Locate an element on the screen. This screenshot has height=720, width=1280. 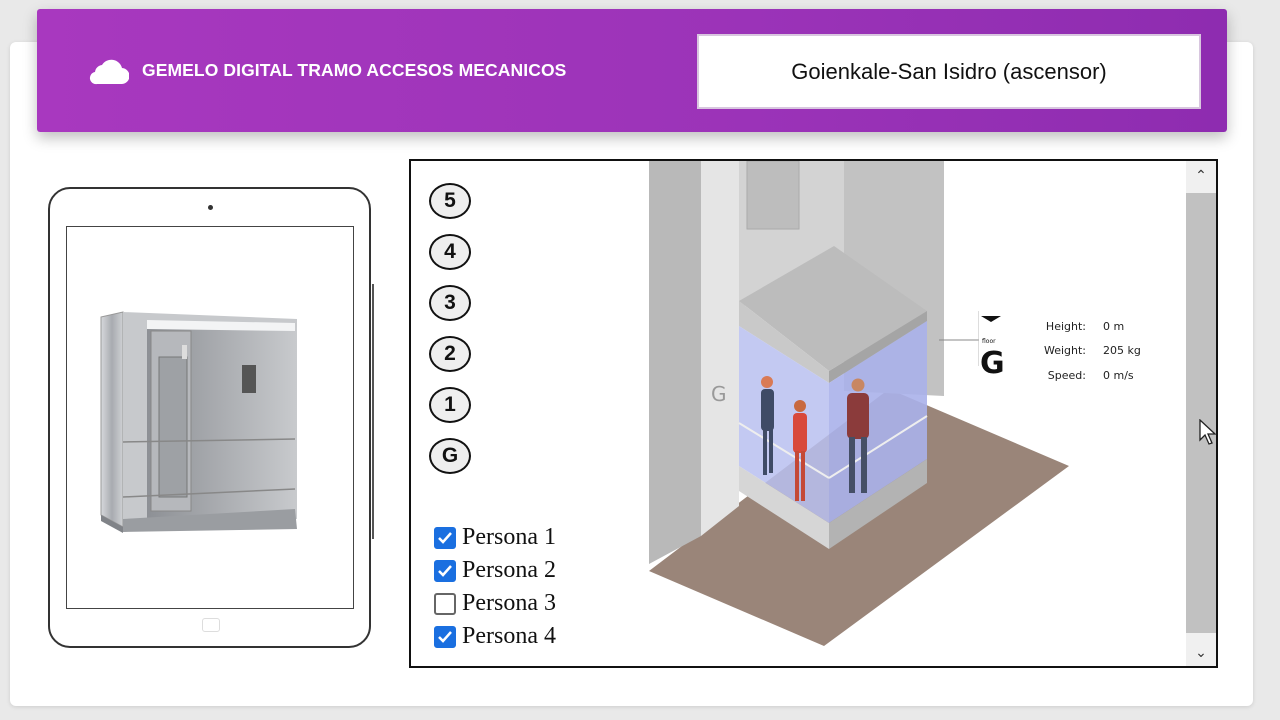
vertical-scrollbar: ⌃ ⌄ is located at coordinates (1201, 413).